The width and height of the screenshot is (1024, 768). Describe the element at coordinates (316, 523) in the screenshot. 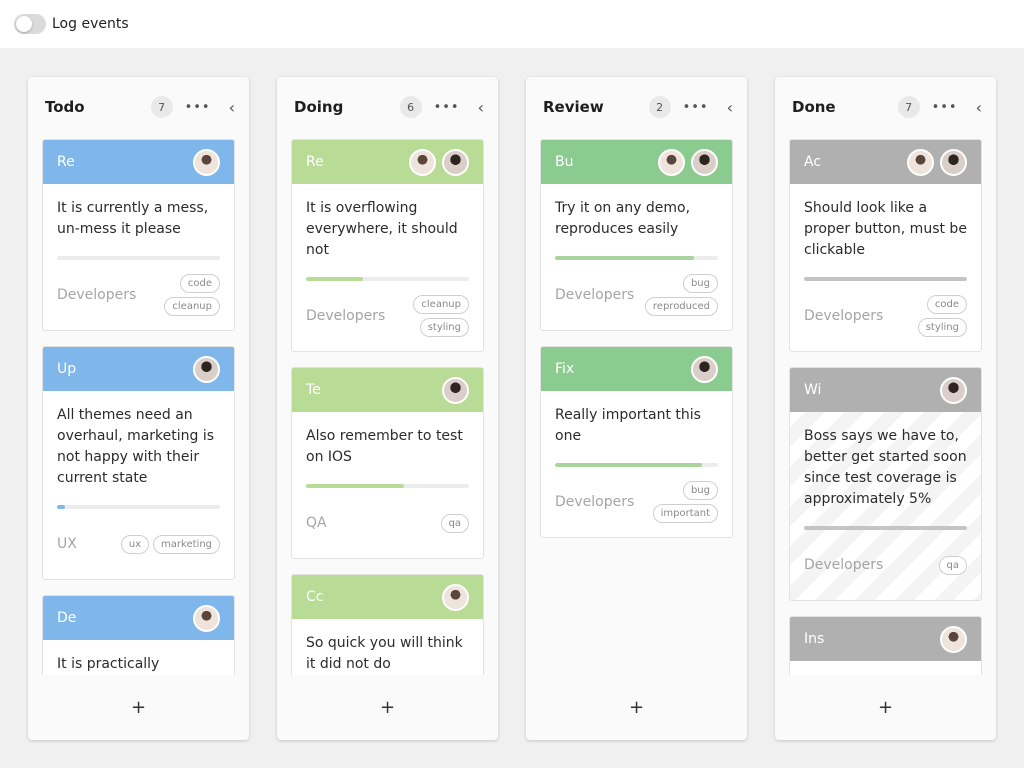

I see `team-label: QA` at that location.